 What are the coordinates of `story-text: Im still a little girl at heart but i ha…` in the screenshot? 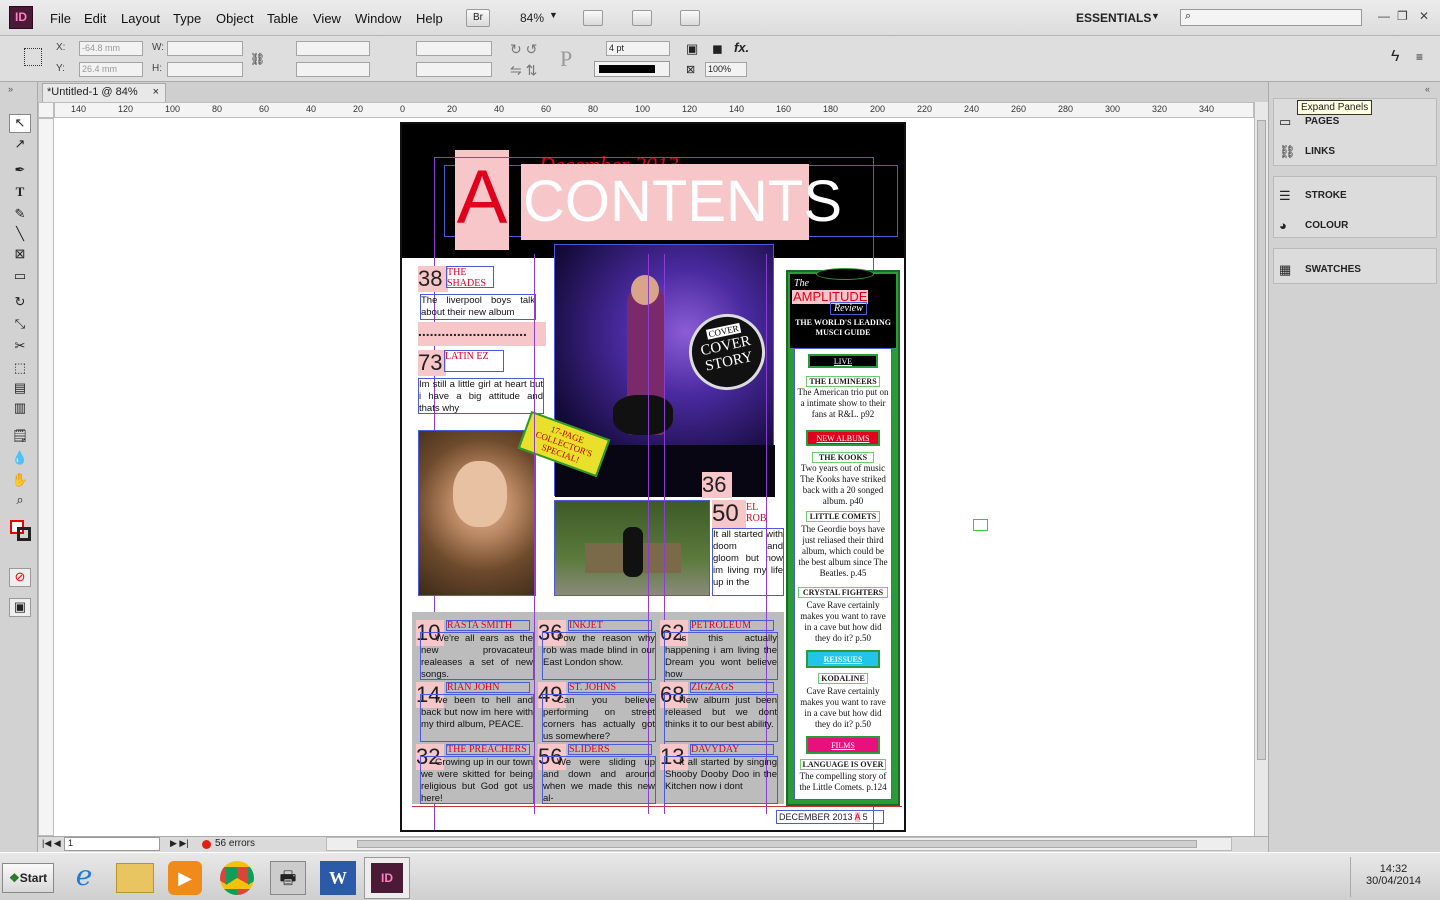 It's located at (481, 396).